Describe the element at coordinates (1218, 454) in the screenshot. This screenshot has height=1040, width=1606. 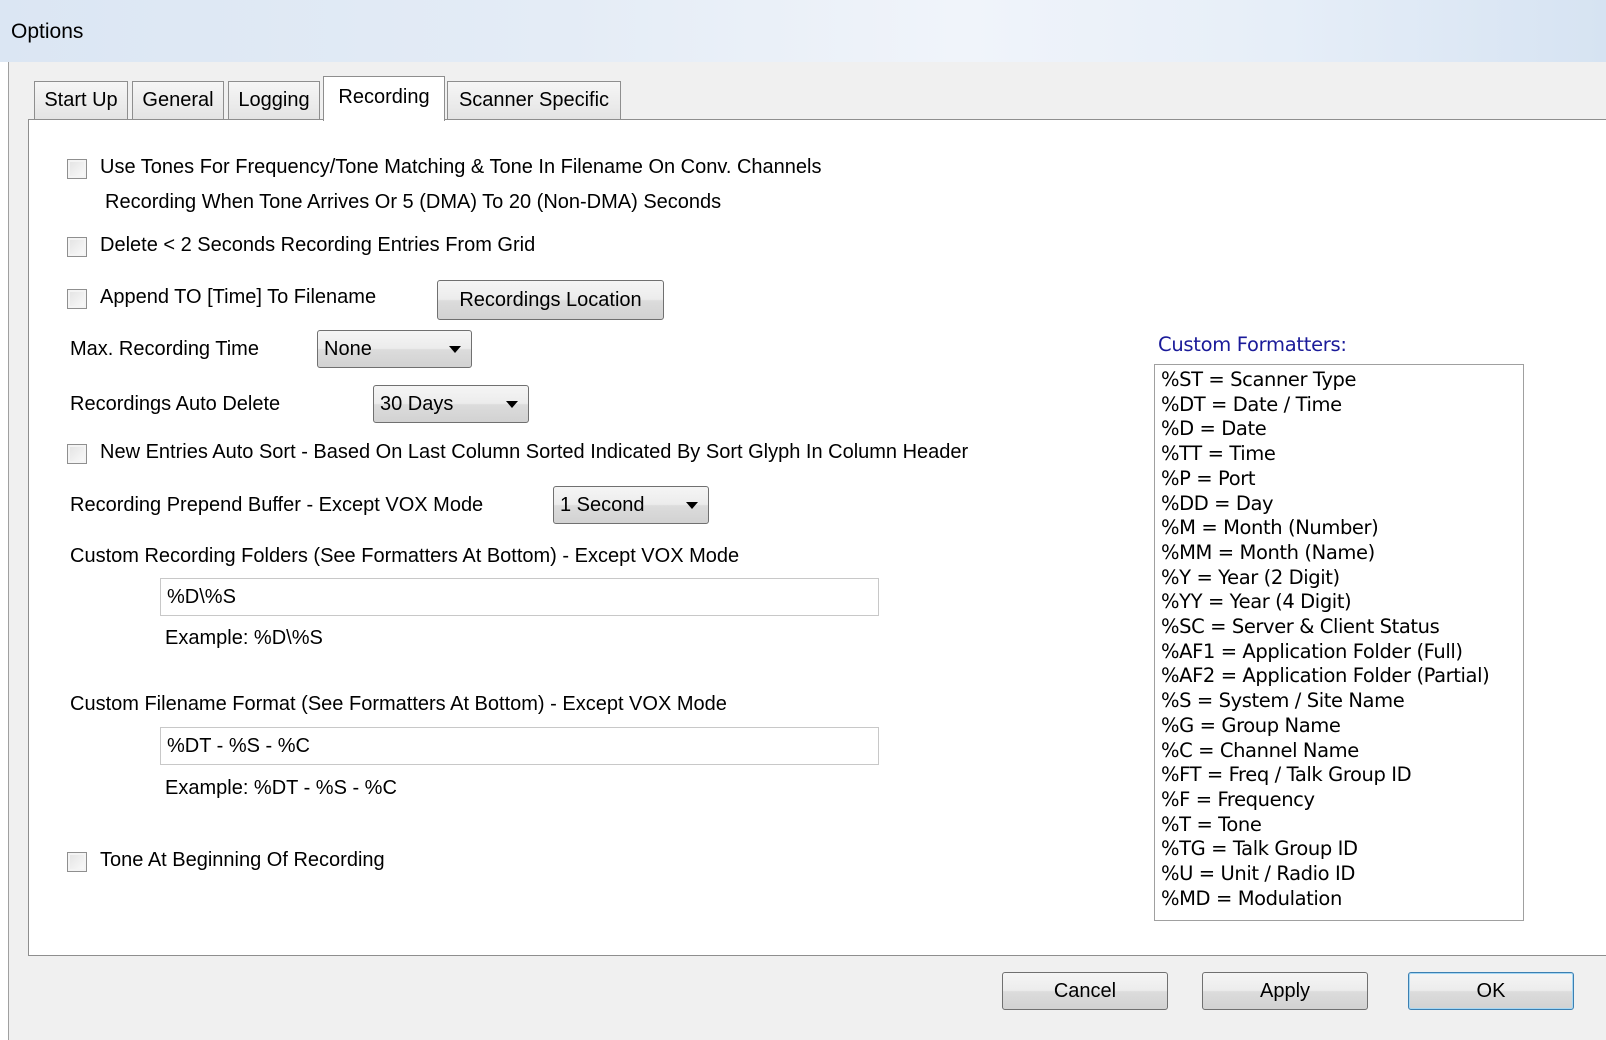
I see `list-item: %TT = Time` at that location.